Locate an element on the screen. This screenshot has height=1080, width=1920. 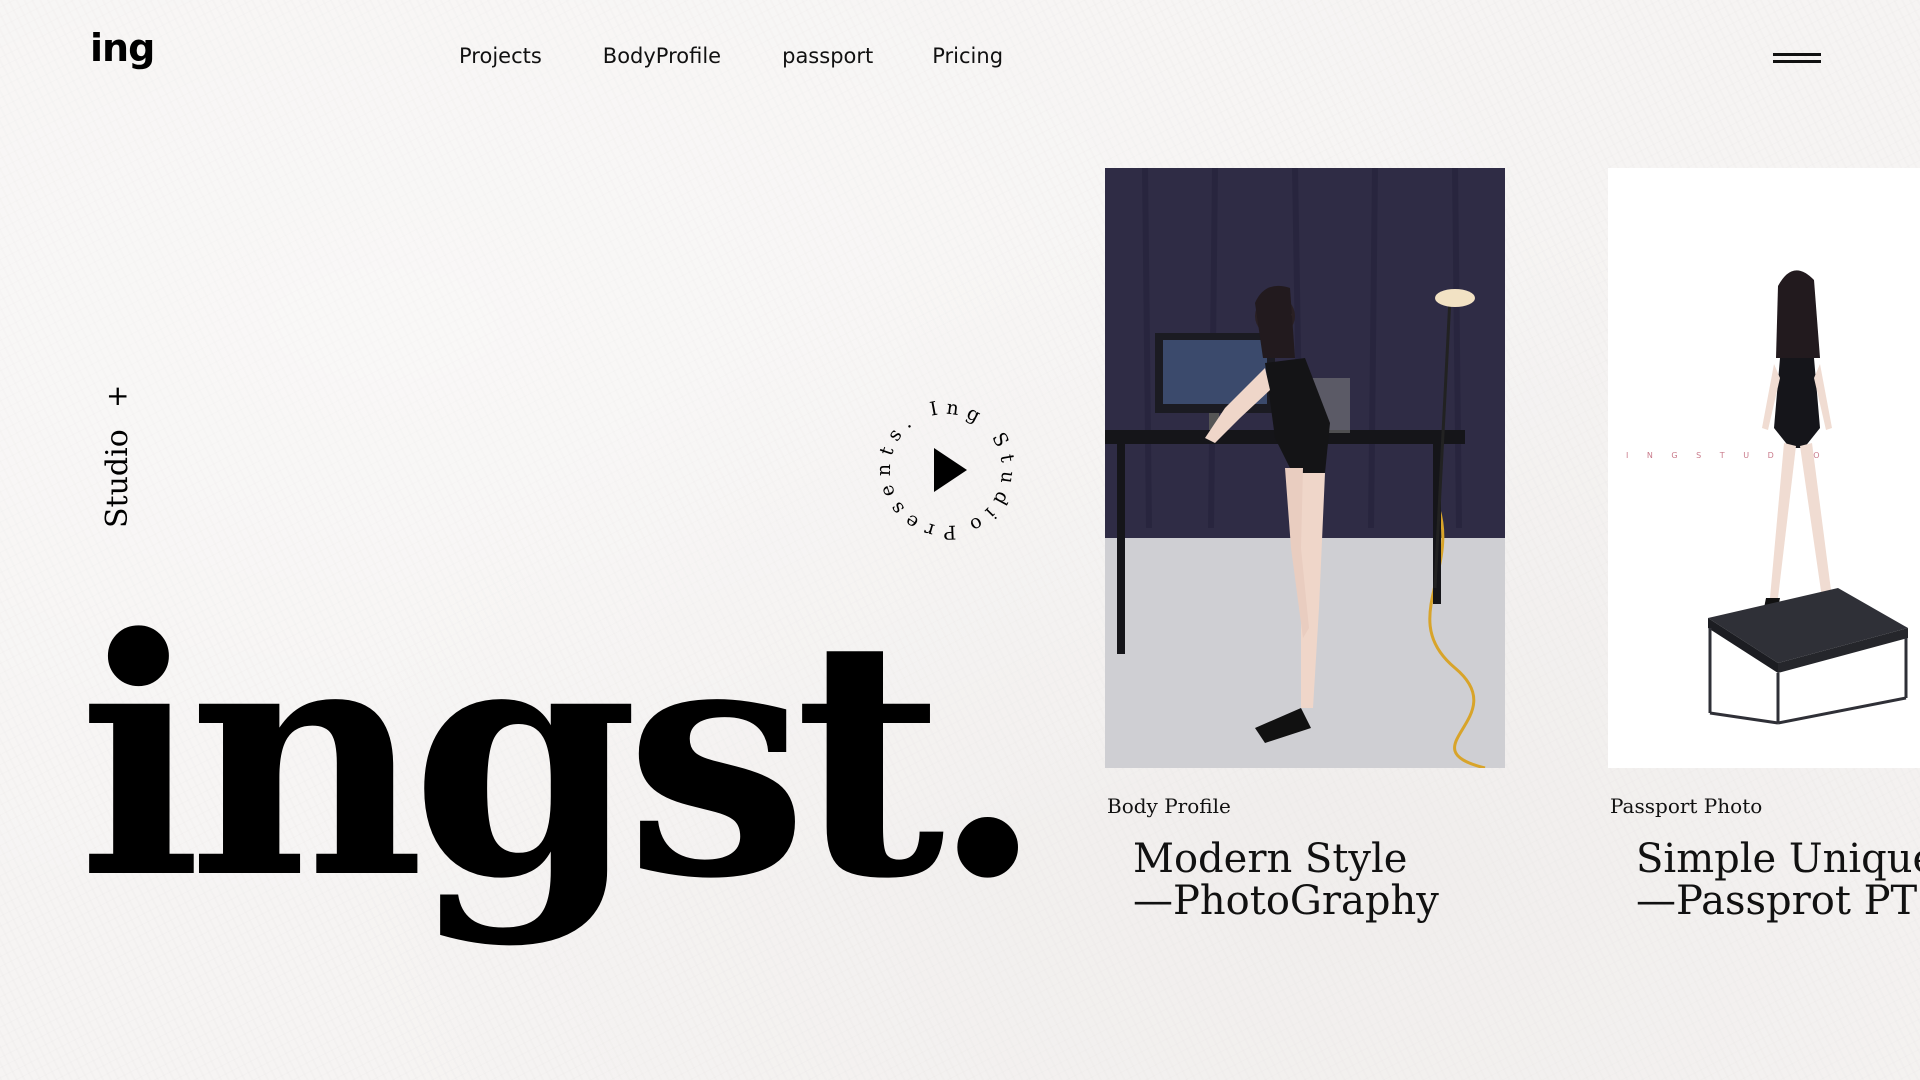
play-badge: Presents. Ing Studio is located at coordinates (945, 470).